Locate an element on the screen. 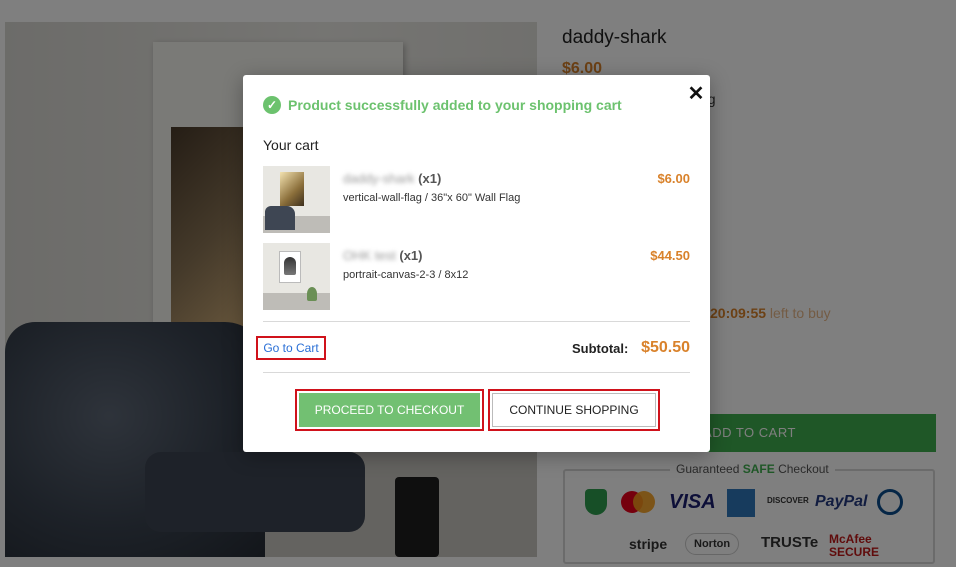 The image size is (956, 567). cart-item-name: daddy-shark (x1) is located at coordinates (392, 178).